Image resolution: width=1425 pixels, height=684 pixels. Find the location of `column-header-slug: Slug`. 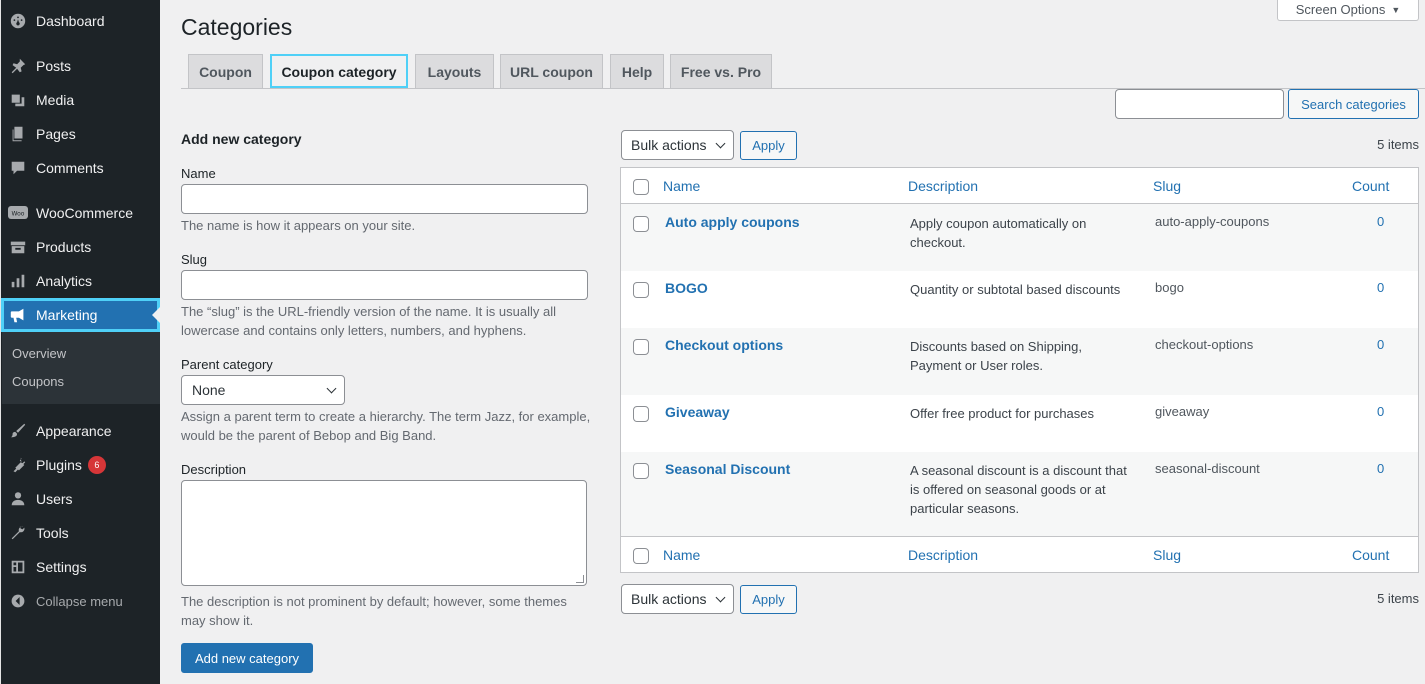

column-header-slug: Slug is located at coordinates (1167, 186).